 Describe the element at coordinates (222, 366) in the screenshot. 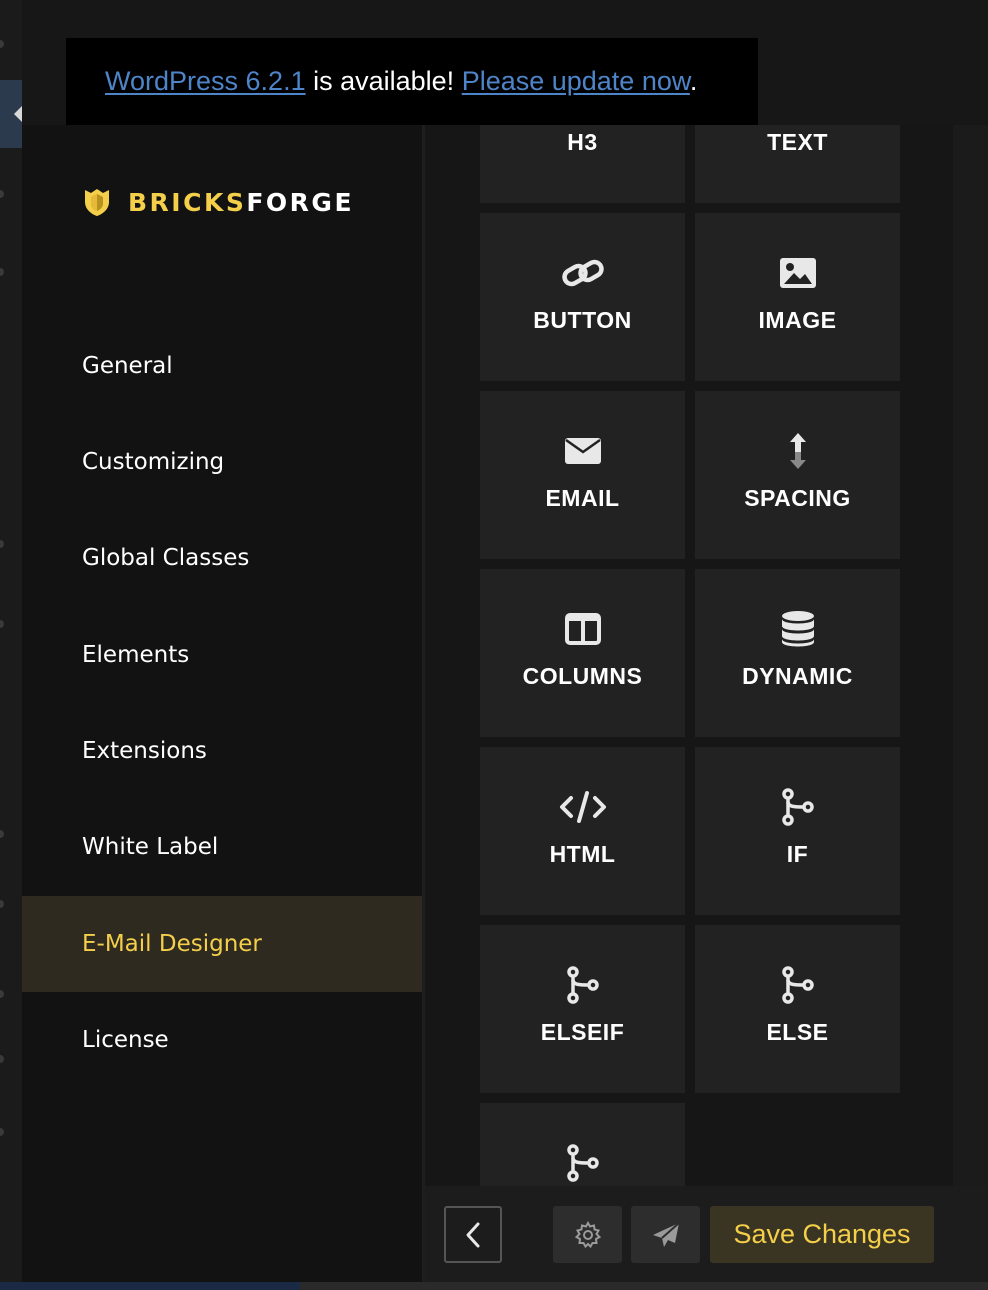

I see `sidebar-item-general: General` at that location.